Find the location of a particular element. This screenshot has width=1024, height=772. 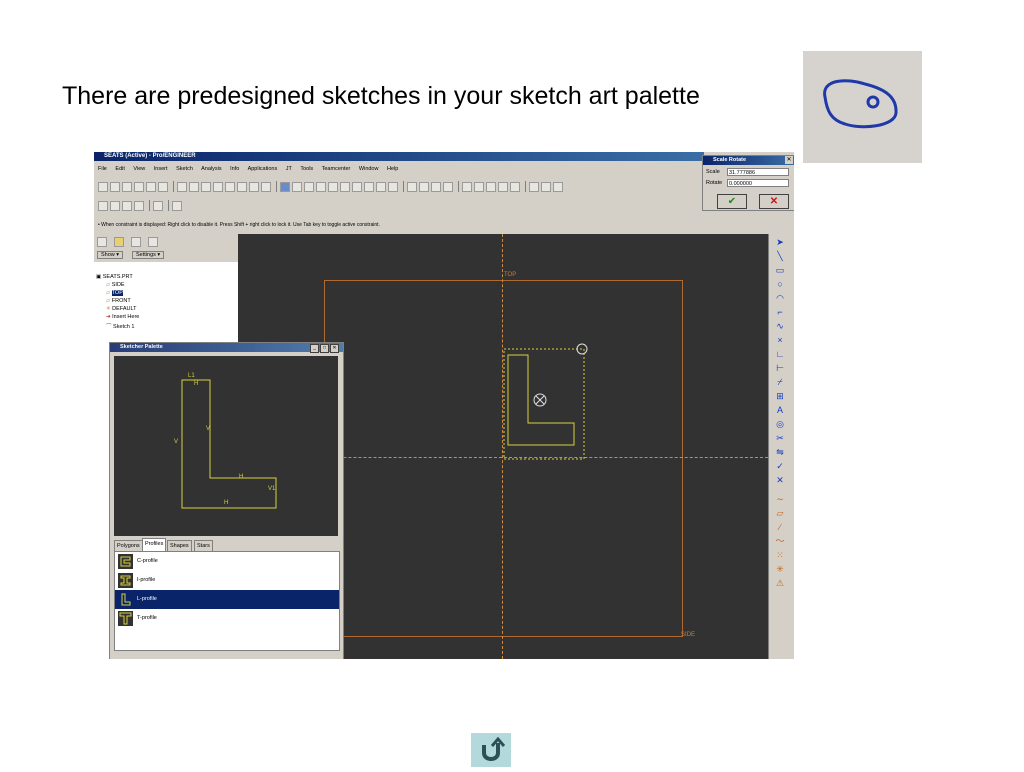

menu-jt: JT is located at coordinates (289, 169).